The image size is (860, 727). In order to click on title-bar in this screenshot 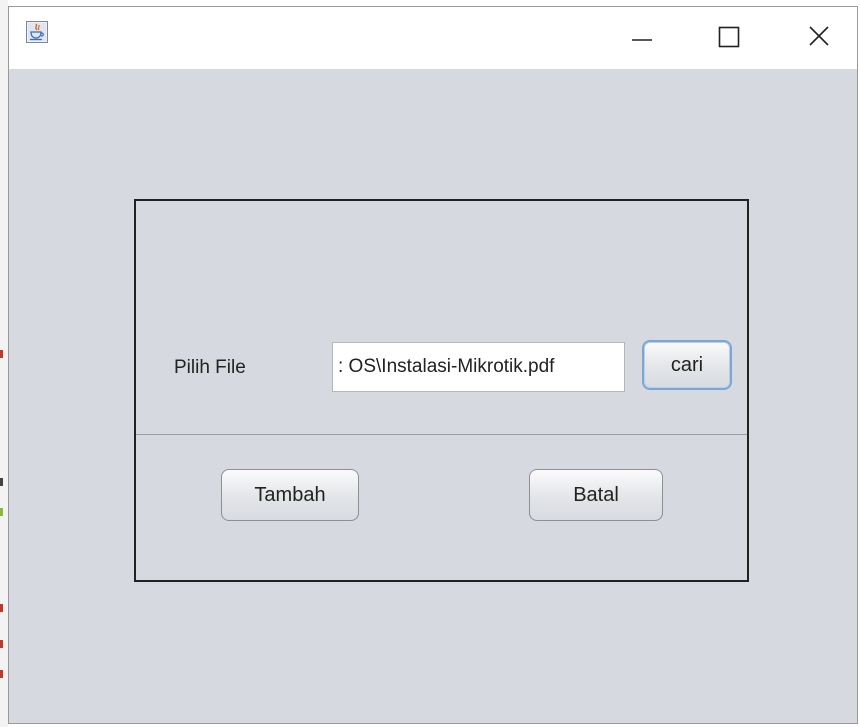, I will do `click(433, 38)`.